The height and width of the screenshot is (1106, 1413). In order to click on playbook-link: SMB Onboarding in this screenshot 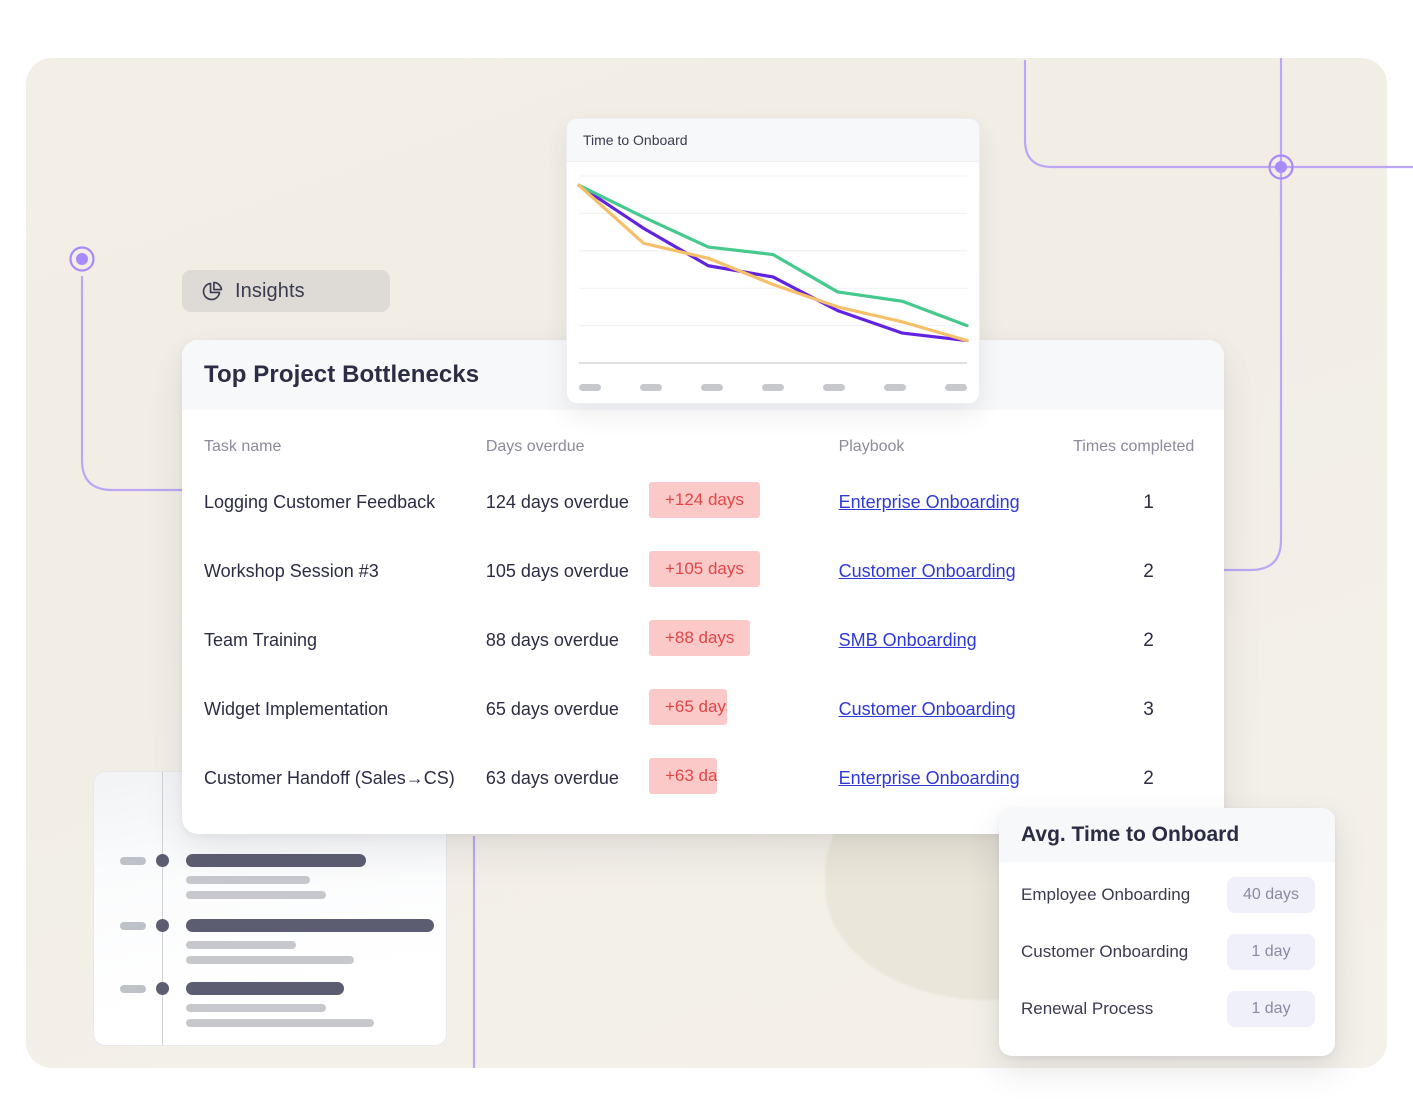, I will do `click(908, 640)`.